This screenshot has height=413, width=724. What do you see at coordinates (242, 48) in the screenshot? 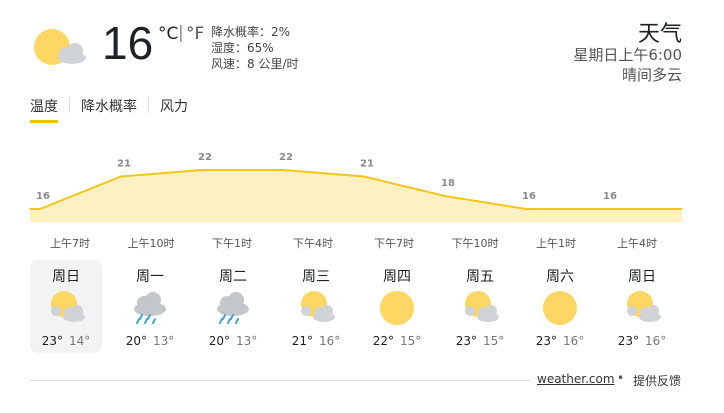
I see `humidity-text: 湿度：65%` at bounding box center [242, 48].